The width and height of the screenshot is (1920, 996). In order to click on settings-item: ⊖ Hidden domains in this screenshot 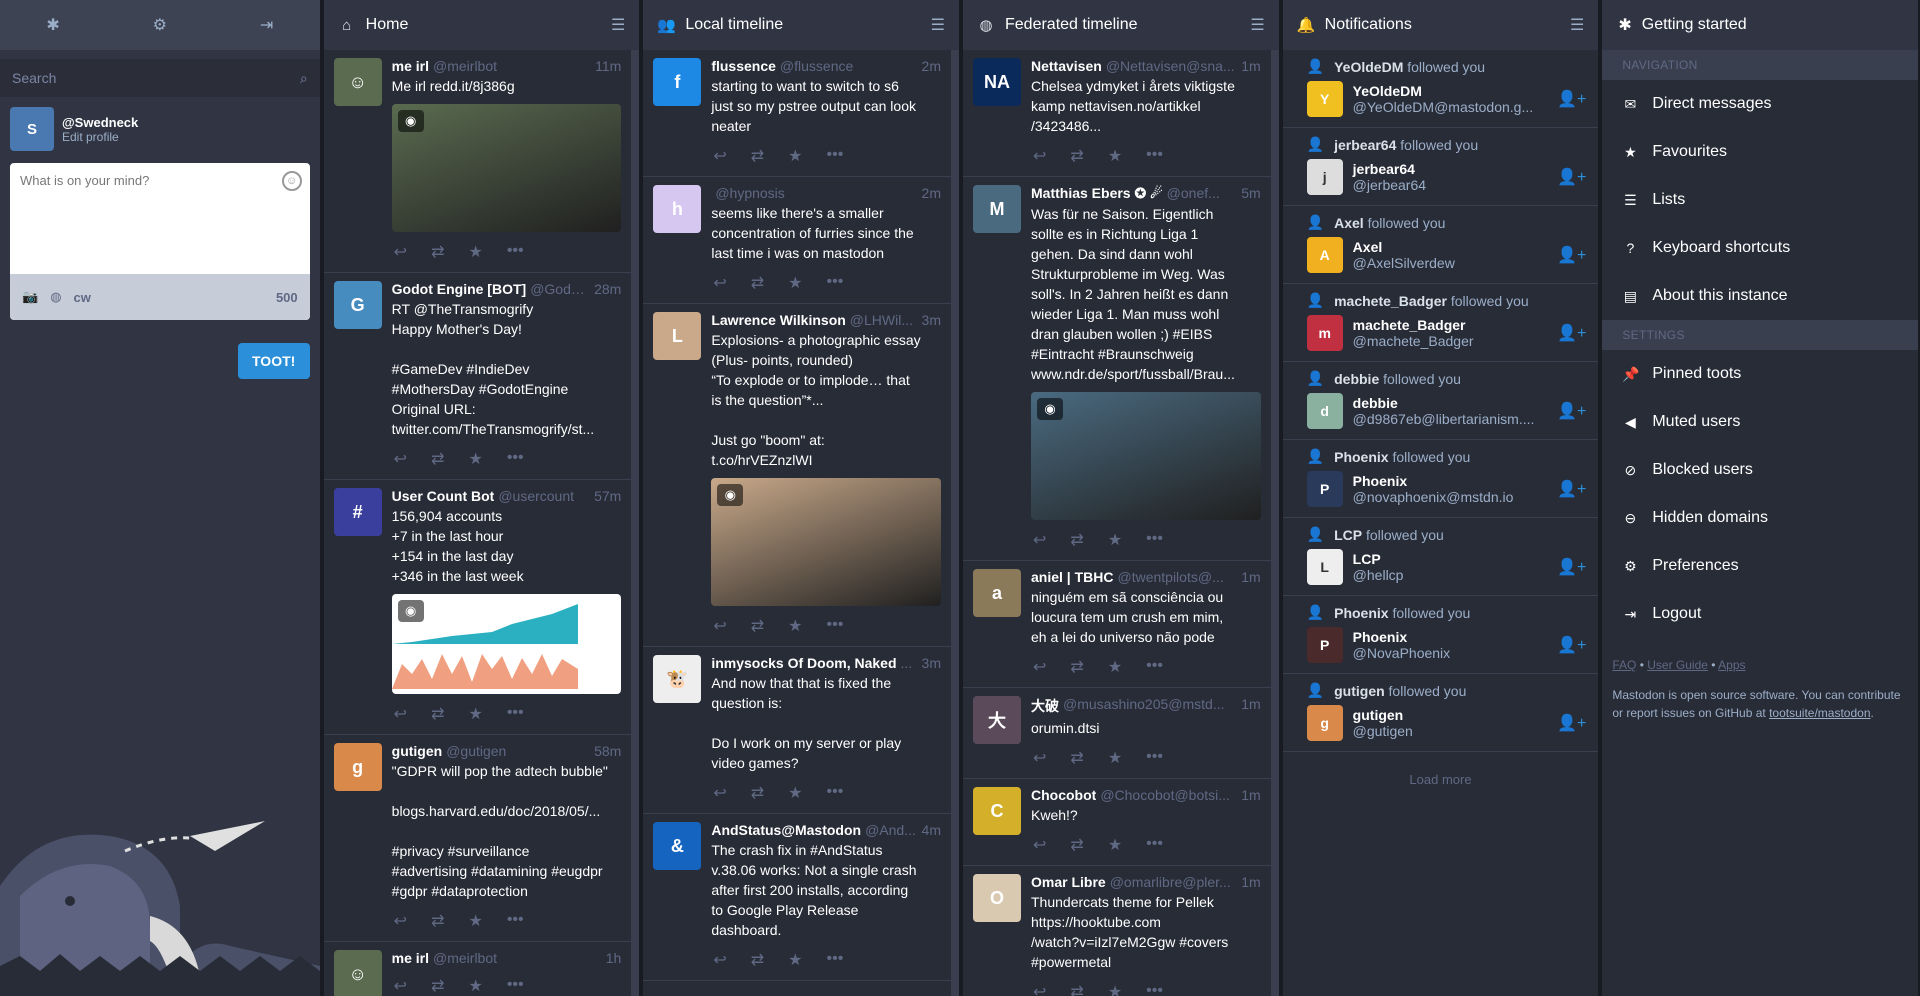, I will do `click(1760, 518)`.